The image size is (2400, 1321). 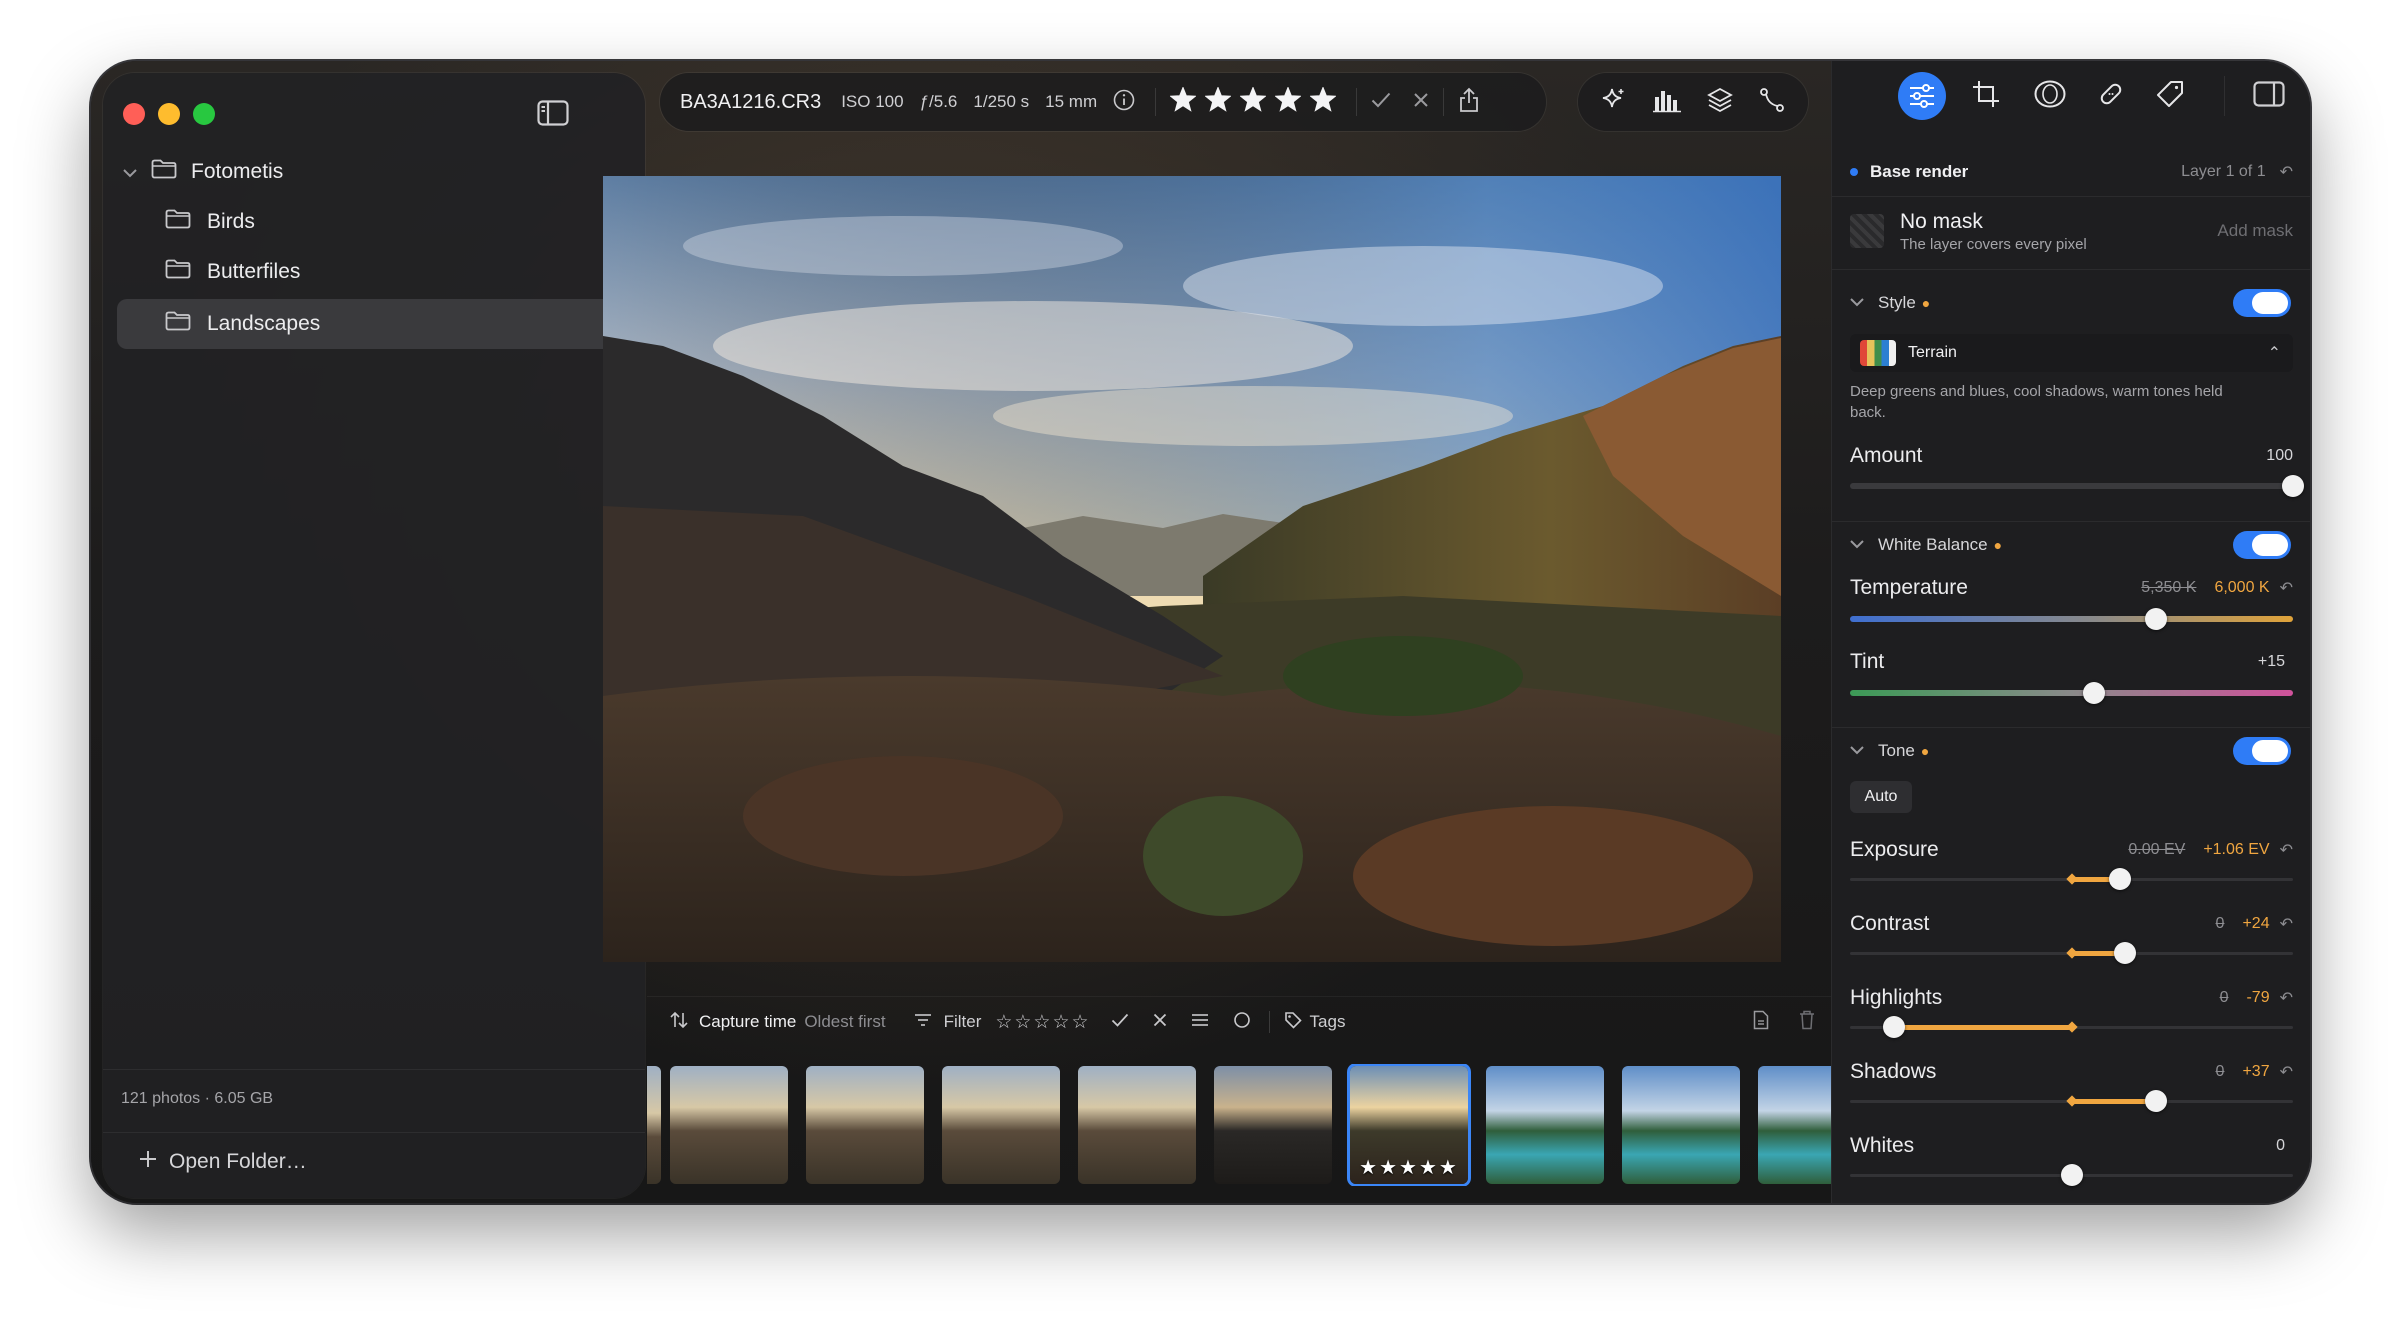 What do you see at coordinates (679, 1022) in the screenshot?
I see `sort-arrows-icon` at bounding box center [679, 1022].